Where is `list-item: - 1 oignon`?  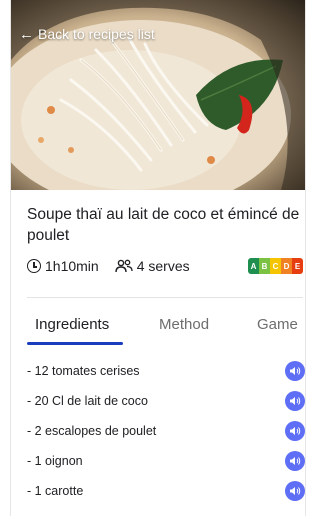 list-item: - 1 oignon is located at coordinates (158, 461).